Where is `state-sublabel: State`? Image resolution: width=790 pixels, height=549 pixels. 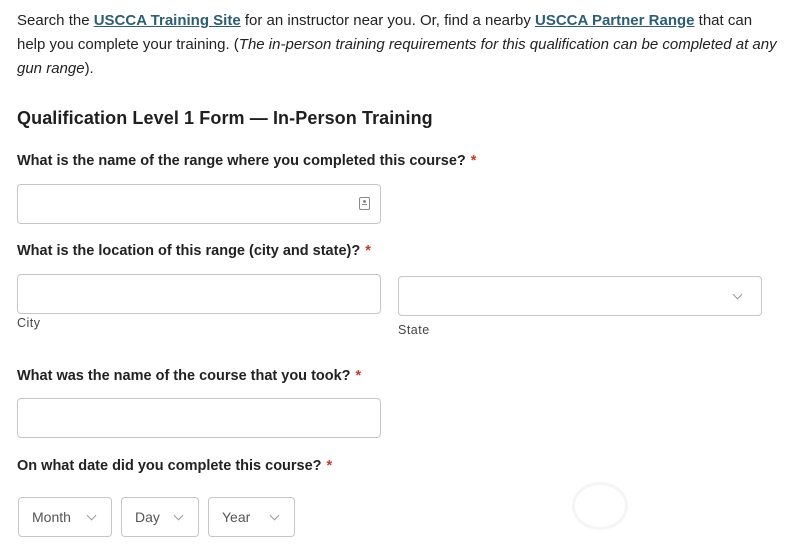 state-sublabel: State is located at coordinates (414, 330).